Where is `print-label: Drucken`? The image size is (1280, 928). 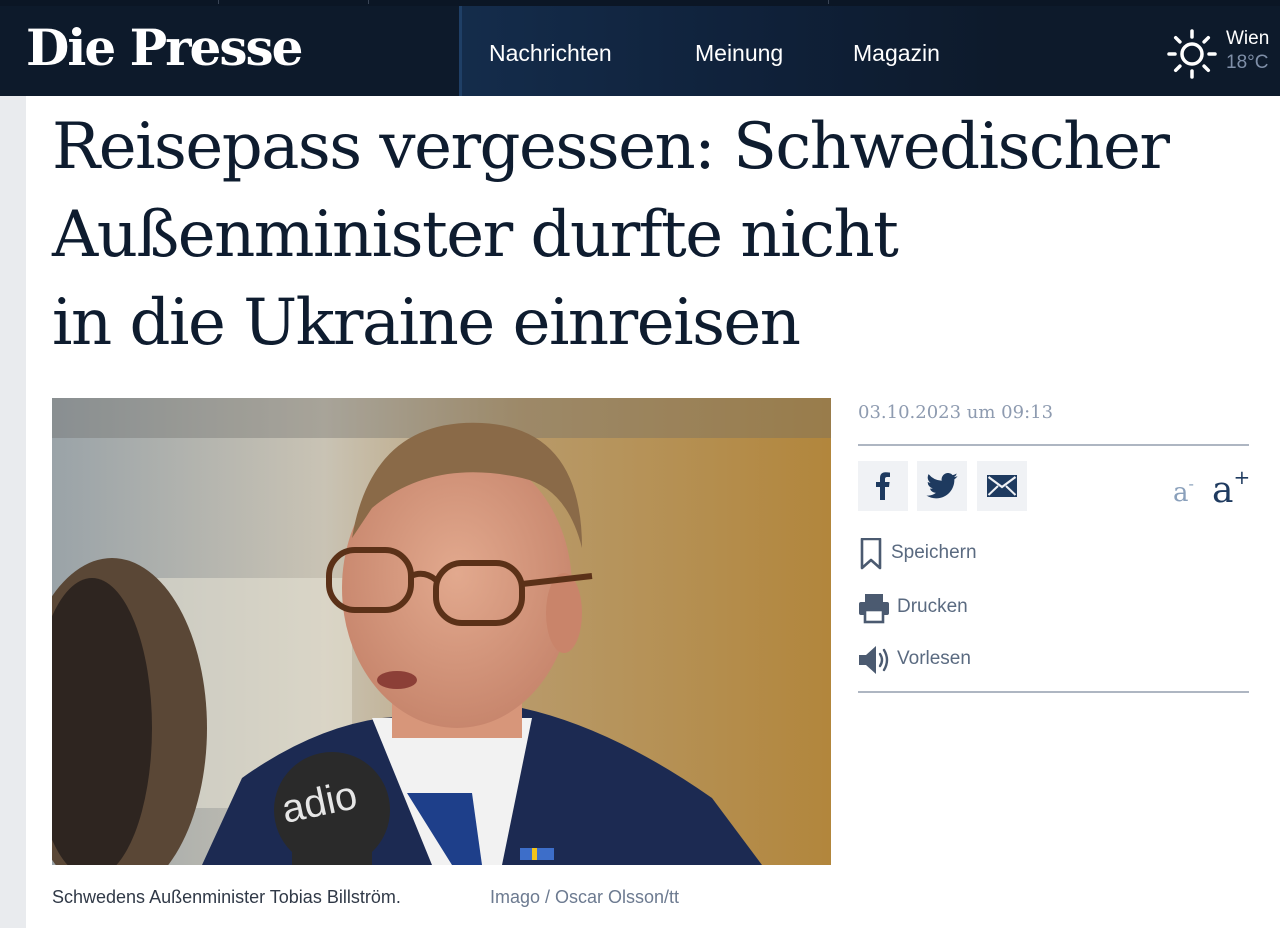
print-label: Drucken is located at coordinates (932, 606).